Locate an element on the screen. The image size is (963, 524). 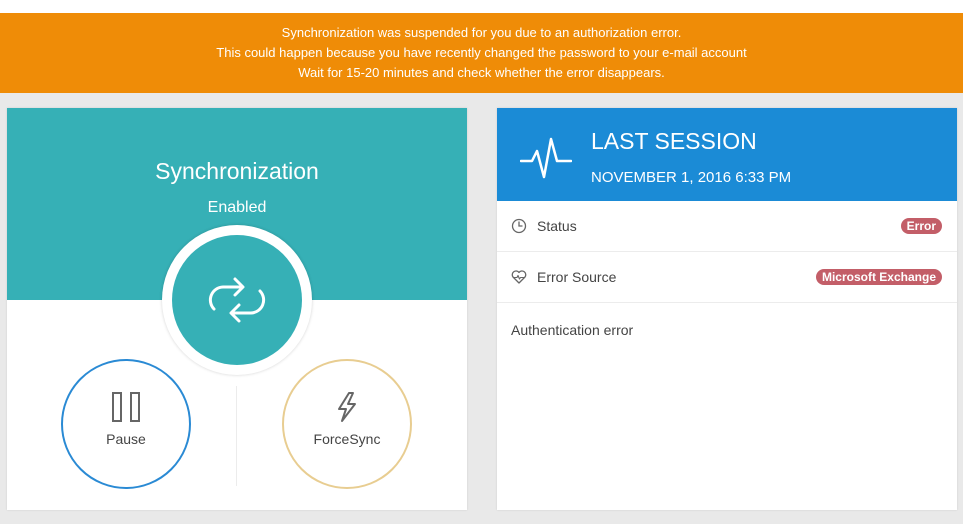
error-source-row: Error Source Microsoft Exchange is located at coordinates (727, 277).